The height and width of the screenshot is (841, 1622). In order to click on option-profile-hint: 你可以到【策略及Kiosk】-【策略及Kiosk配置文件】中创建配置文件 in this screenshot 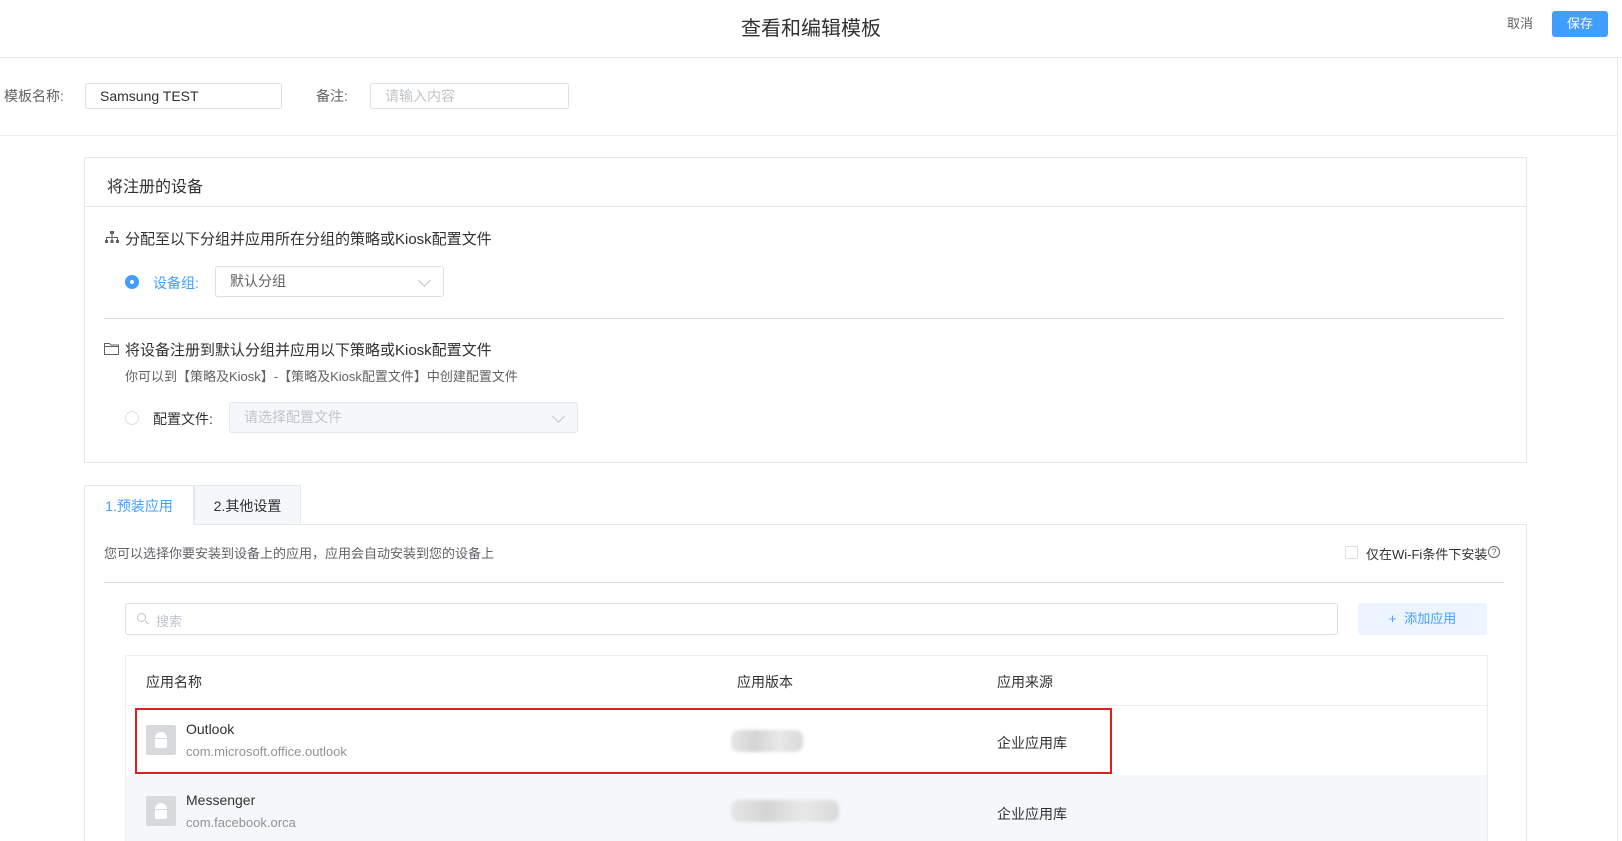, I will do `click(321, 376)`.